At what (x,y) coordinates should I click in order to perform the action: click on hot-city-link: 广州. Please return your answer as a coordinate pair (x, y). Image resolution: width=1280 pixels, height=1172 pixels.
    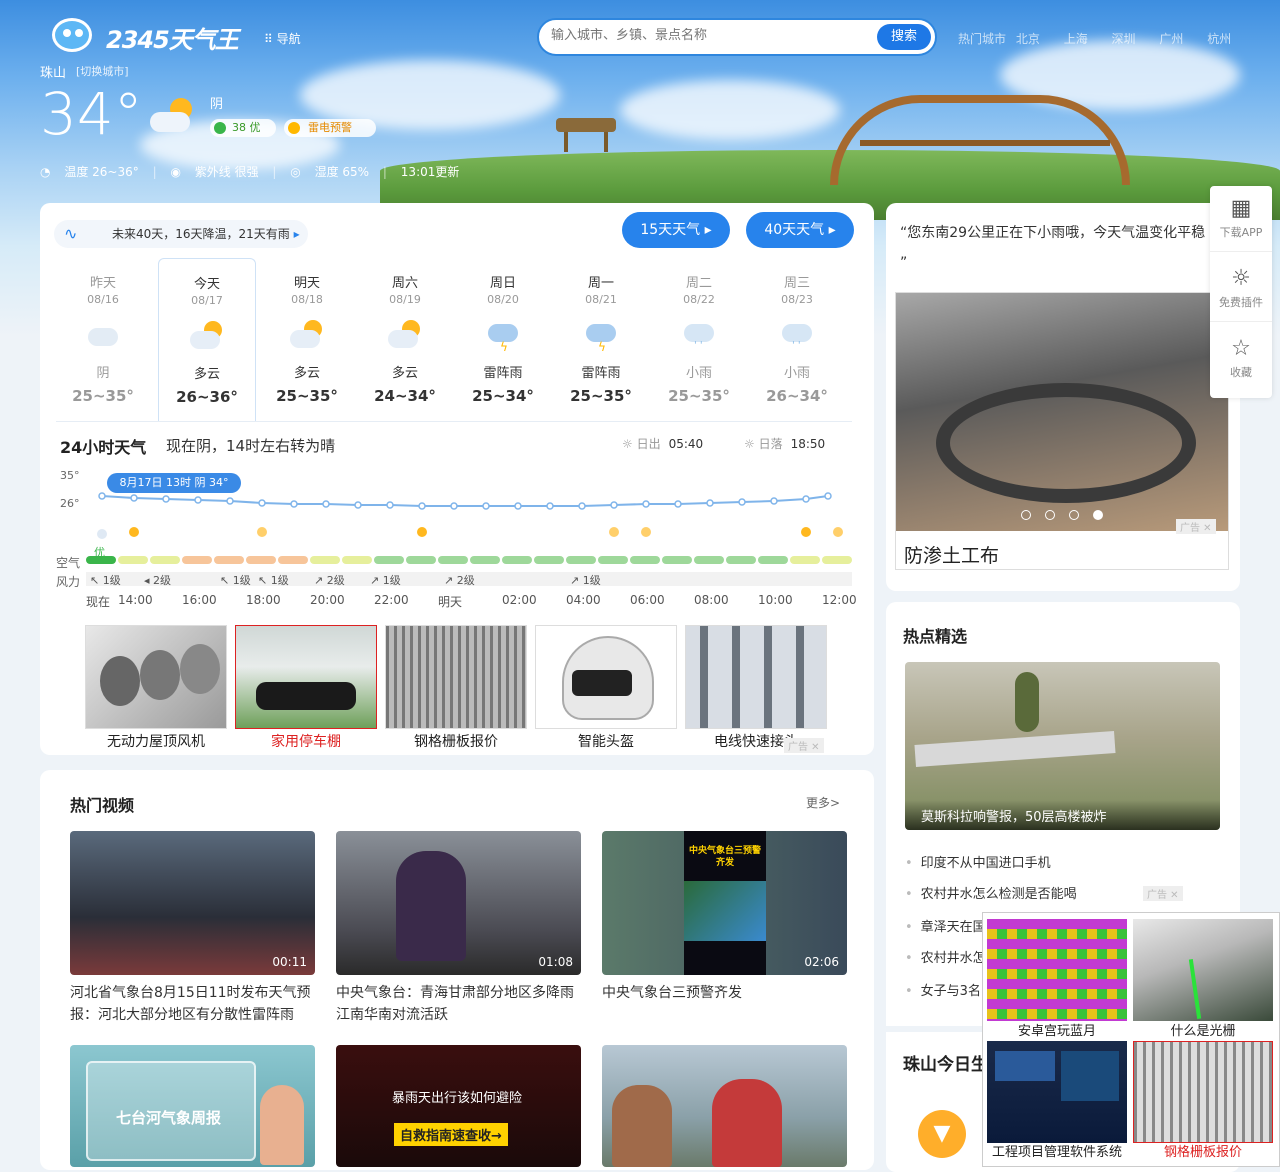
    Looking at the image, I should click on (1171, 39).